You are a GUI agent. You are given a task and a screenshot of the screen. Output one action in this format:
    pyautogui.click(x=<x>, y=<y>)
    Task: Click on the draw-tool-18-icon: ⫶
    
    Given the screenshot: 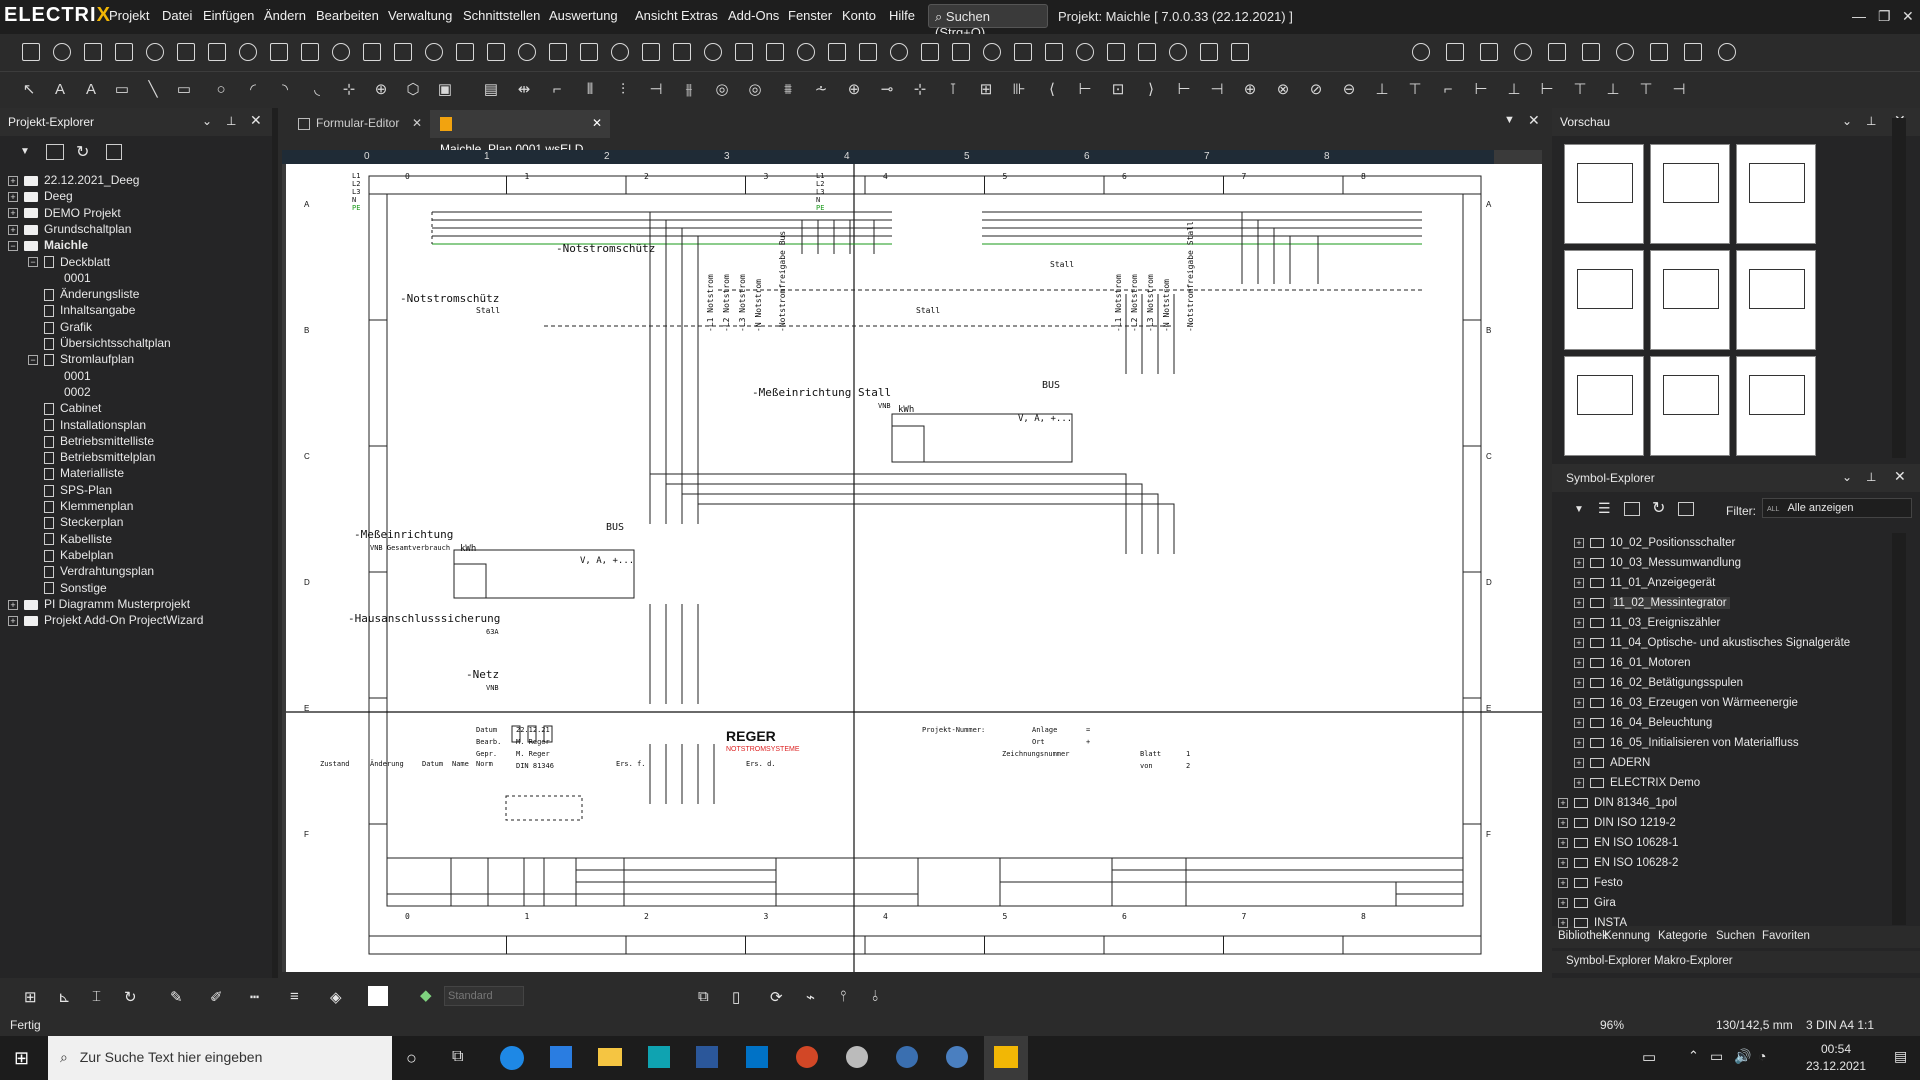 What is the action you would take?
    pyautogui.click(x=623, y=90)
    